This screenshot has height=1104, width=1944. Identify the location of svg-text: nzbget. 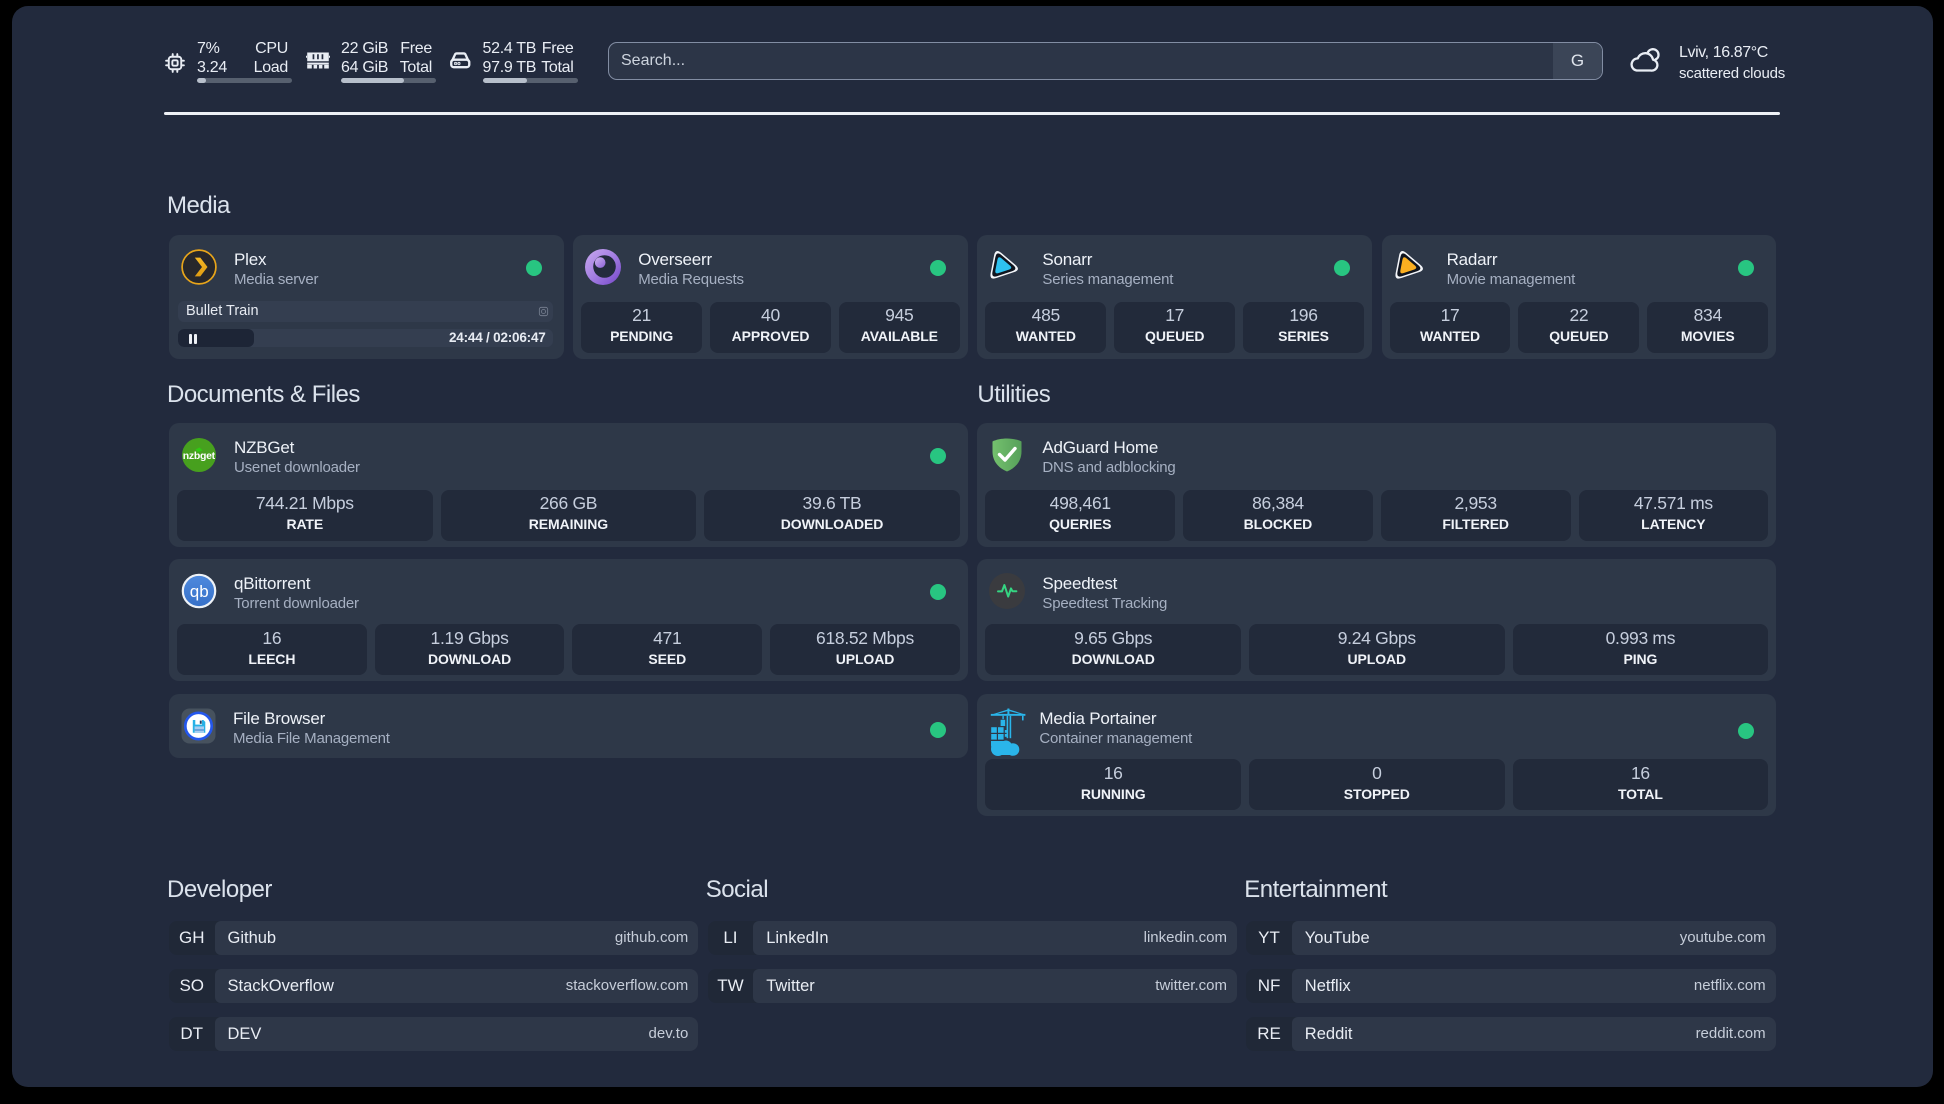
(199, 456).